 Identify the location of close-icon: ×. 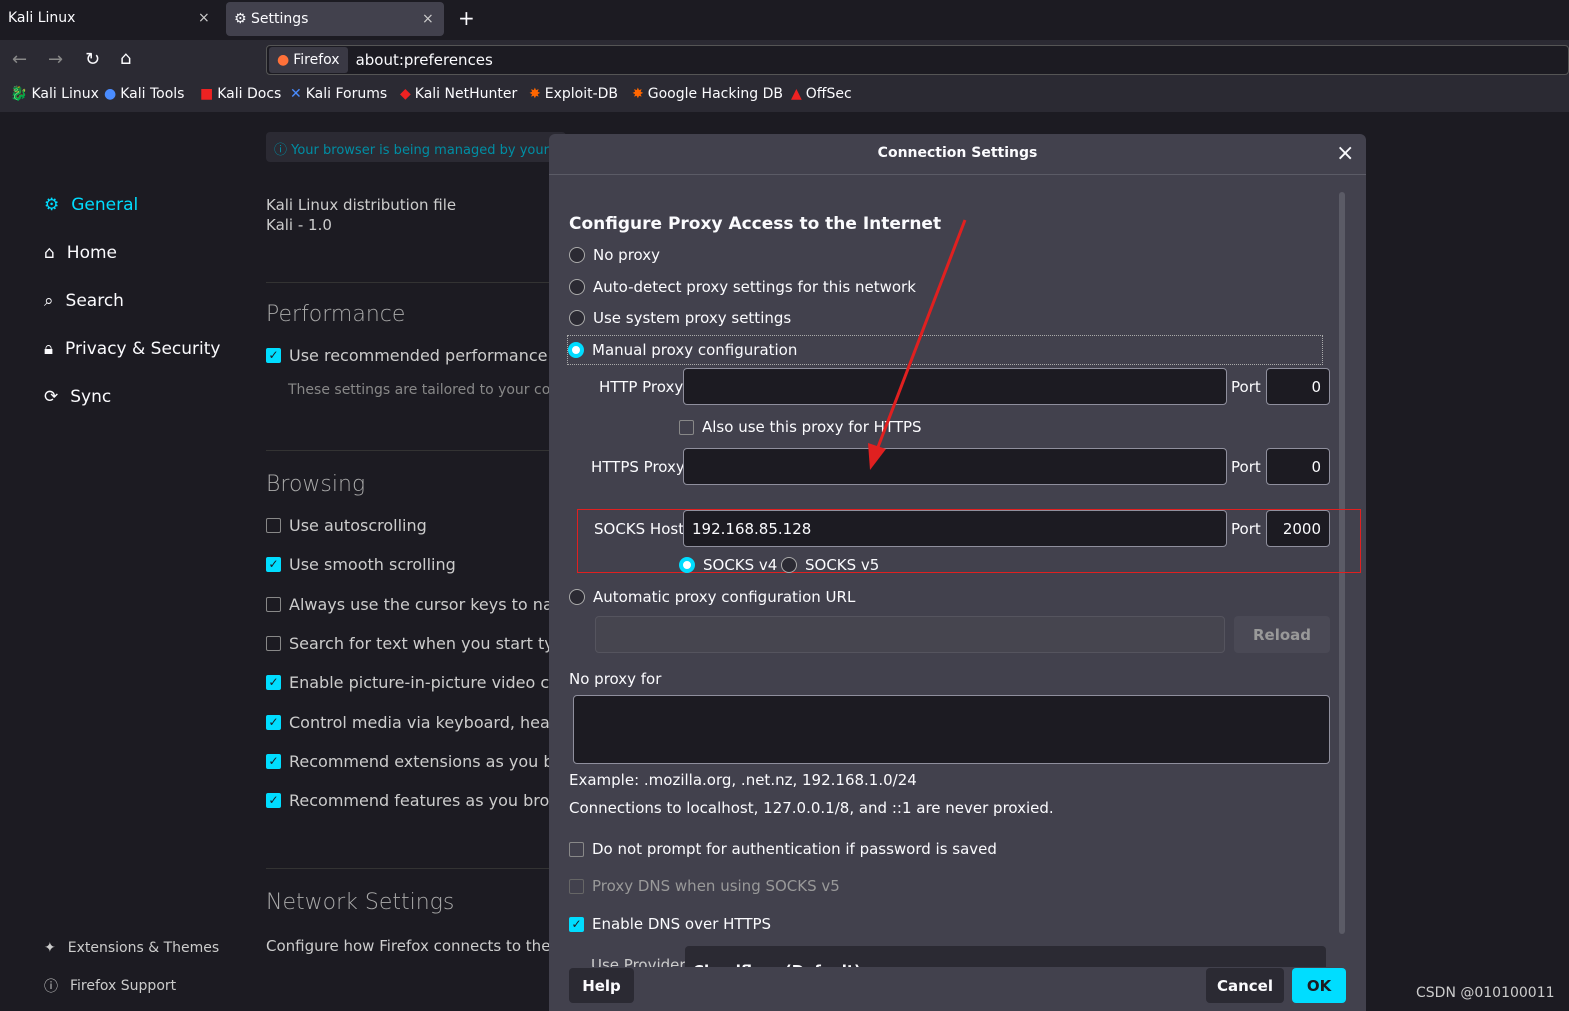
(1345, 153).